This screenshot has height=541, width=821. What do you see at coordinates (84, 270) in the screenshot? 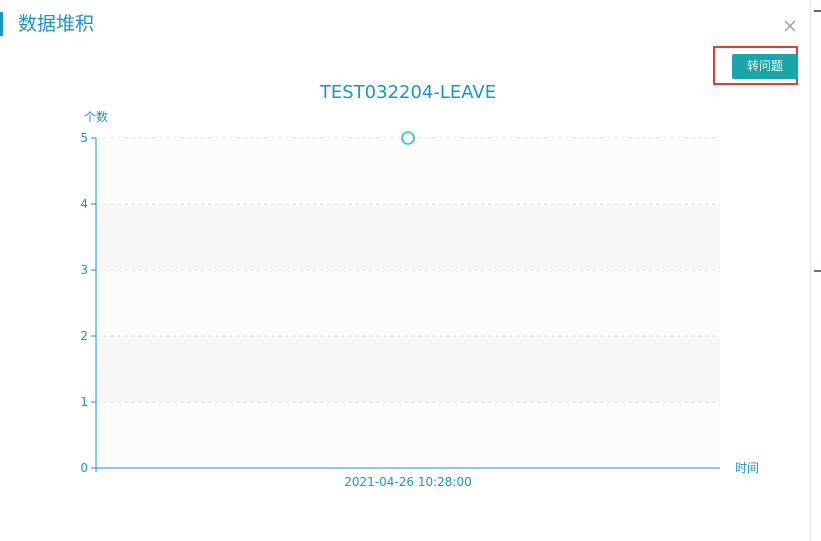
I see `y-tick-label: 3` at bounding box center [84, 270].